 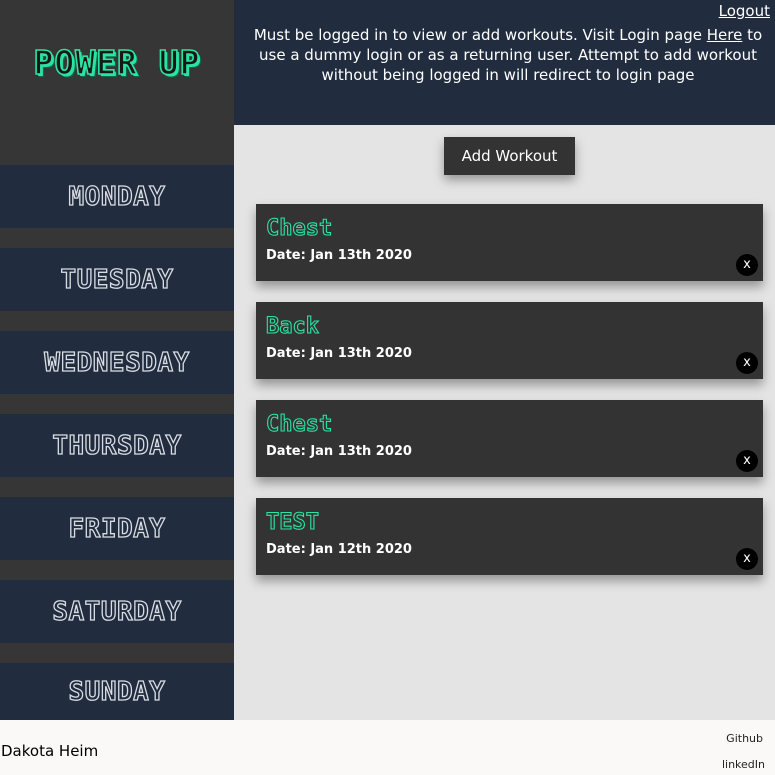 What do you see at coordinates (292, 326) in the screenshot?
I see `workout-title: Back` at bounding box center [292, 326].